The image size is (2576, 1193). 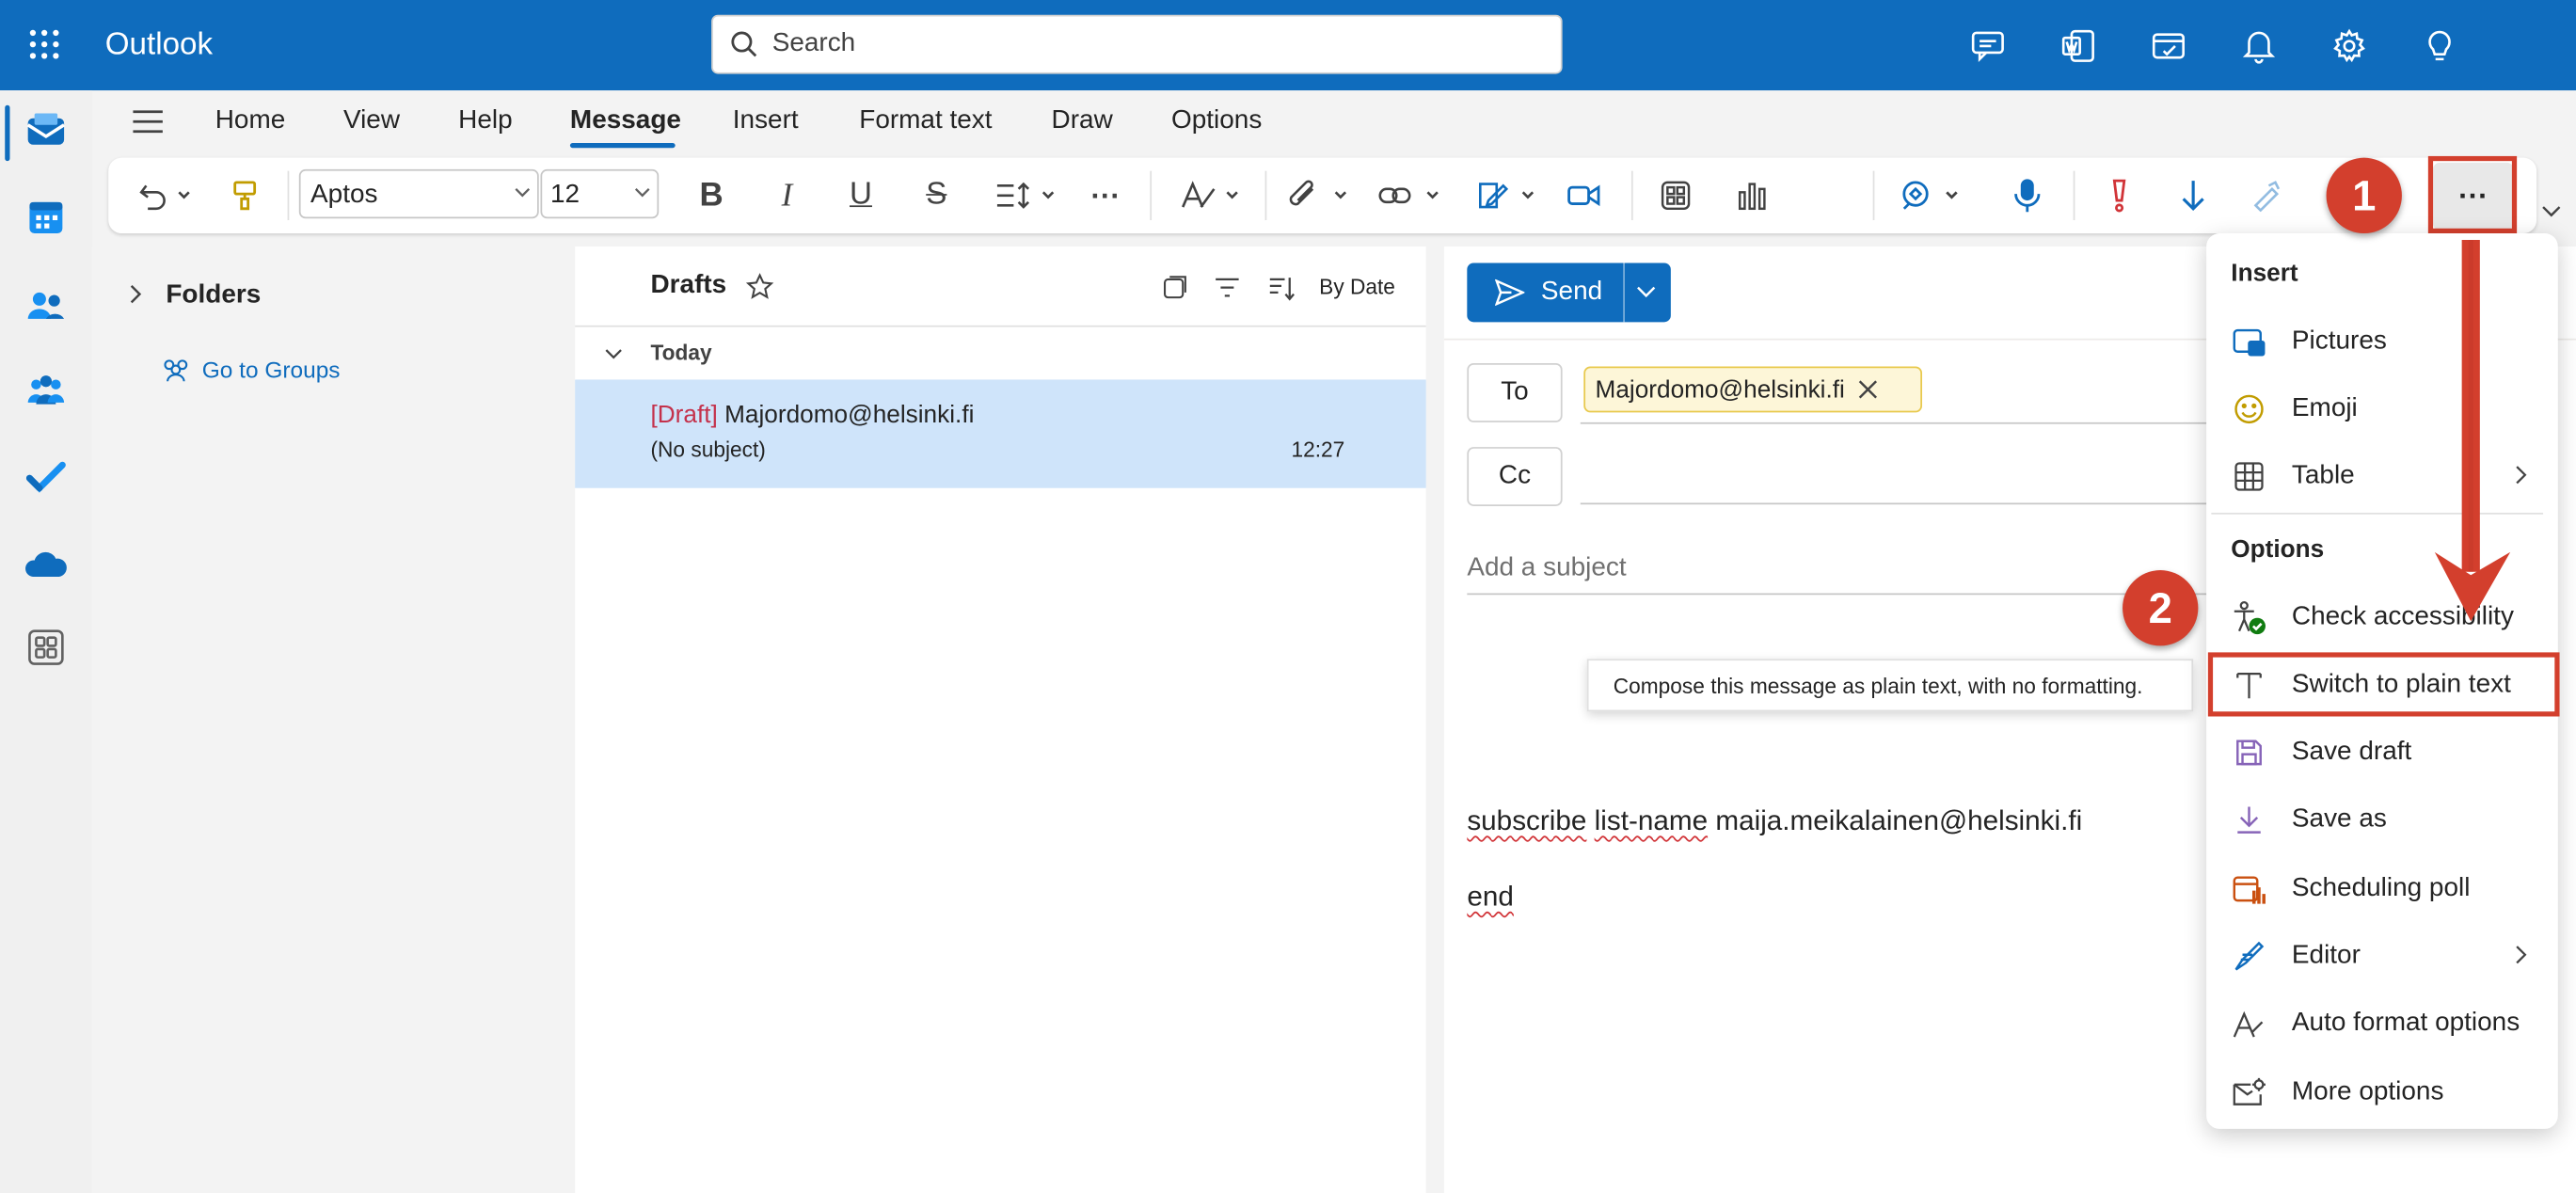 What do you see at coordinates (46, 217) in the screenshot?
I see `calendar-icon` at bounding box center [46, 217].